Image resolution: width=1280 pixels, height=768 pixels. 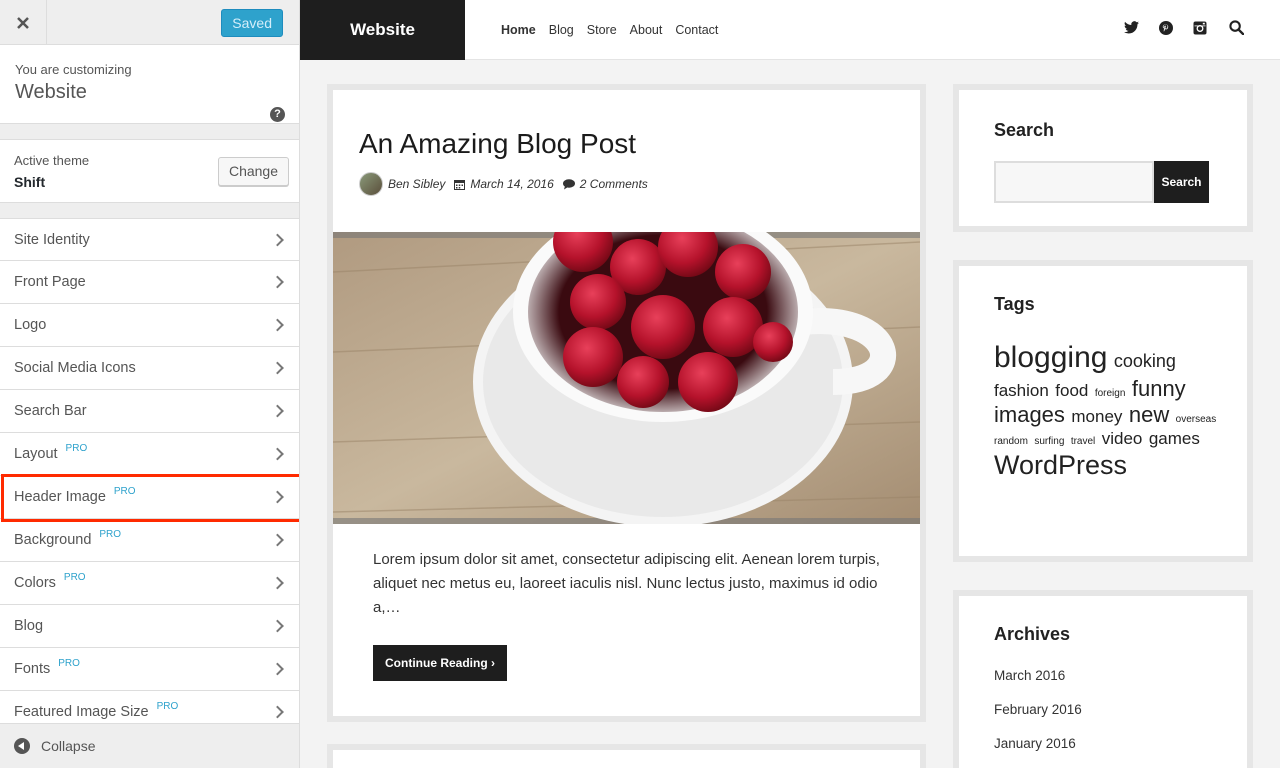 I want to click on section-colors: Colors PRO, so click(x=149, y=583).